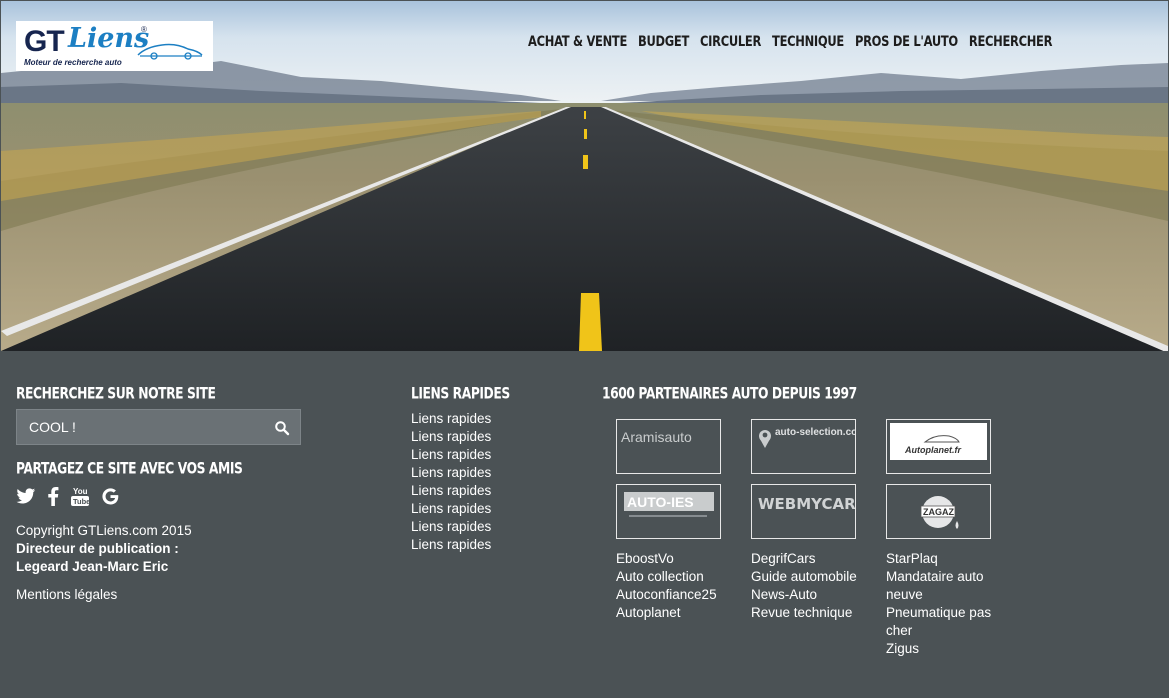 The width and height of the screenshot is (1169, 698). What do you see at coordinates (938, 649) in the screenshot?
I see `partner-link: Zigus` at bounding box center [938, 649].